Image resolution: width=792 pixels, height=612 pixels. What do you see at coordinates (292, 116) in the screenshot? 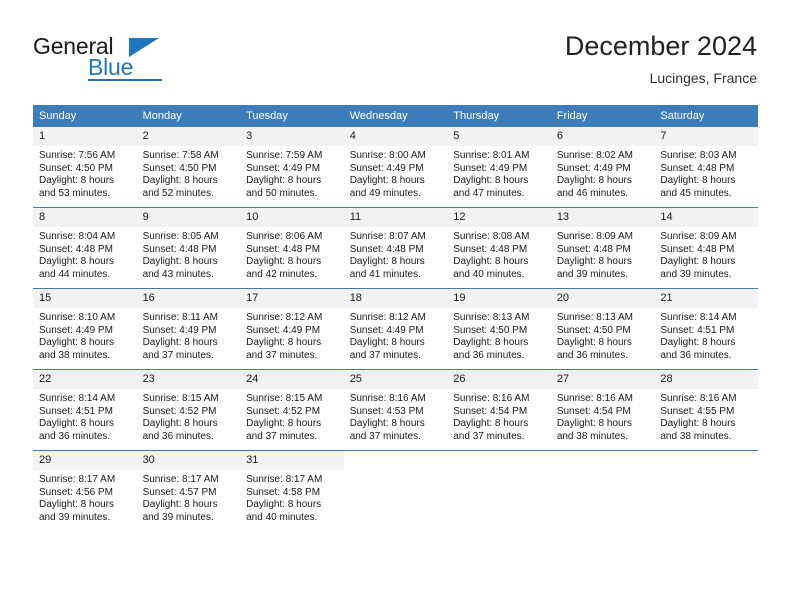
I see `weekday-header-tuesday: Tuesday` at bounding box center [292, 116].